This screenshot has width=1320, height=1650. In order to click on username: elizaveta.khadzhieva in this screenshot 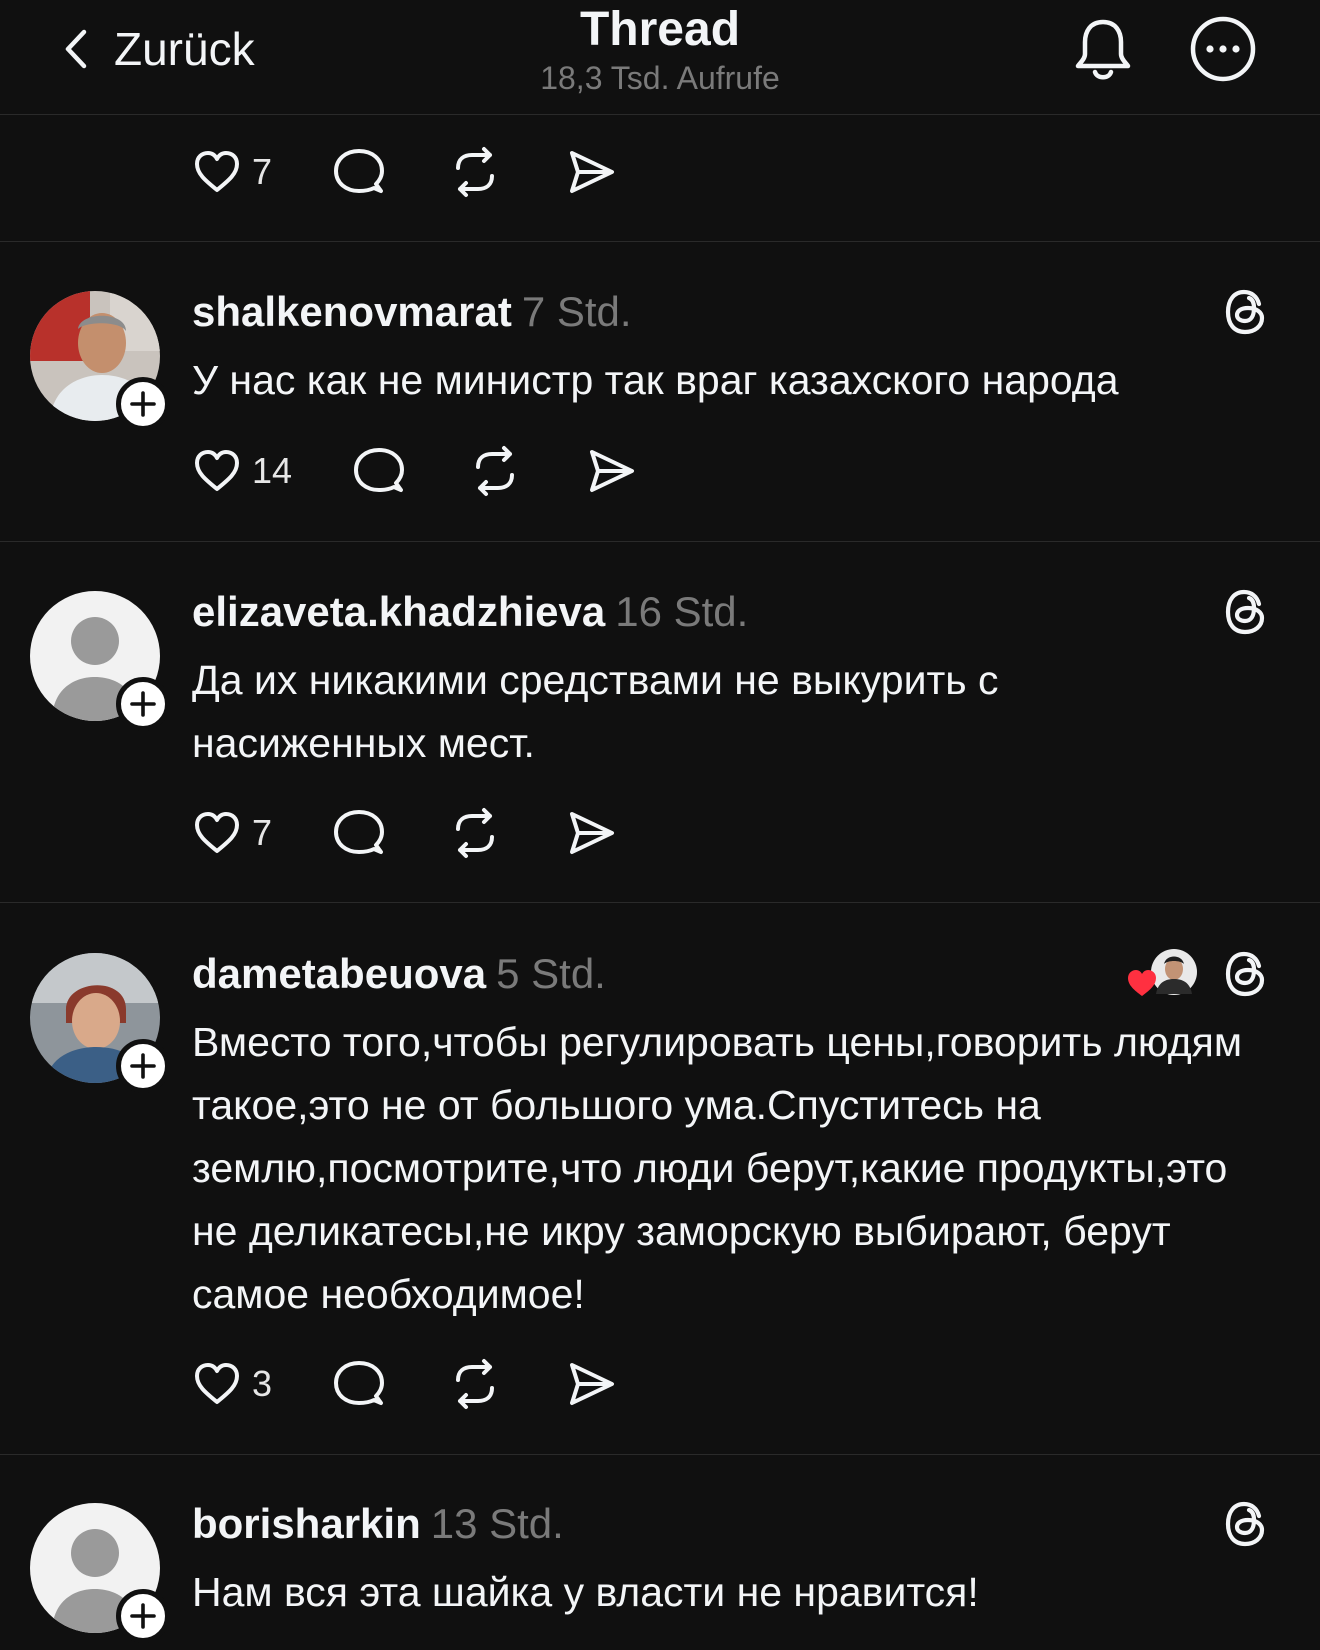, I will do `click(398, 611)`.